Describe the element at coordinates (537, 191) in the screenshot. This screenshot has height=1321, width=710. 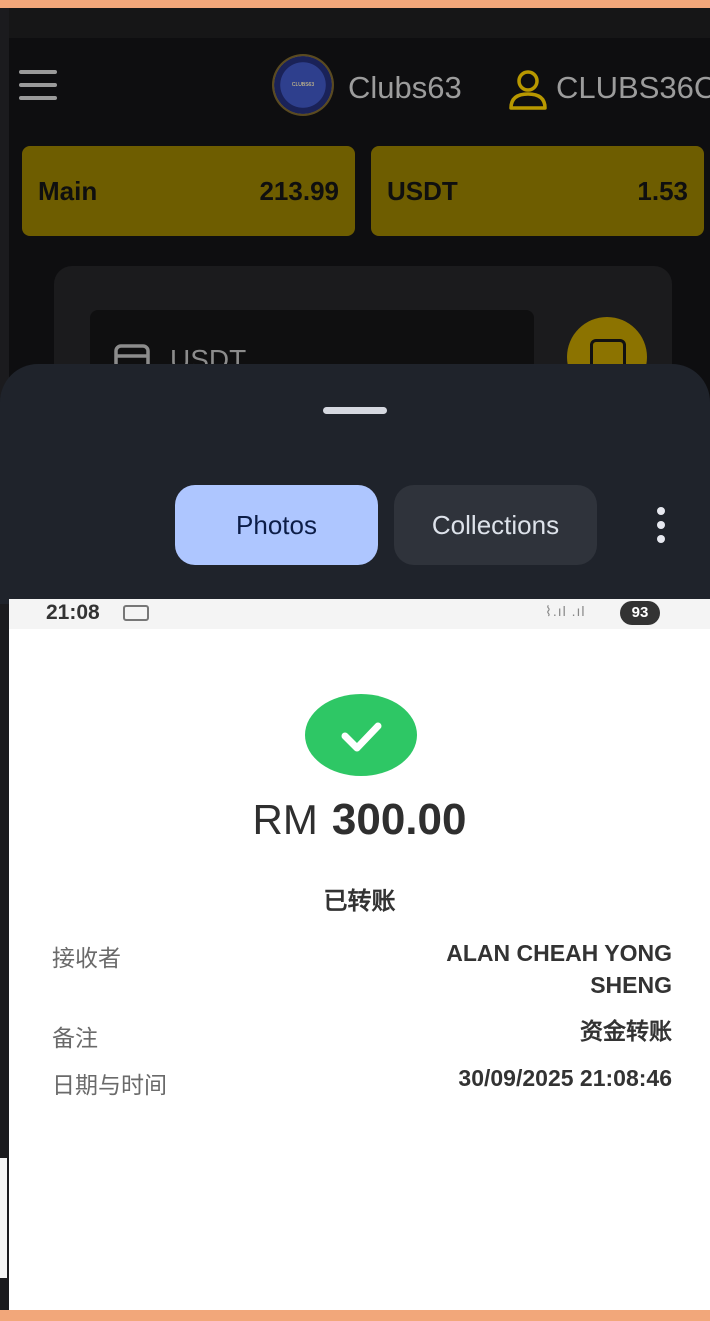
I see `usdt-wallet-card: USDT 1.53` at that location.